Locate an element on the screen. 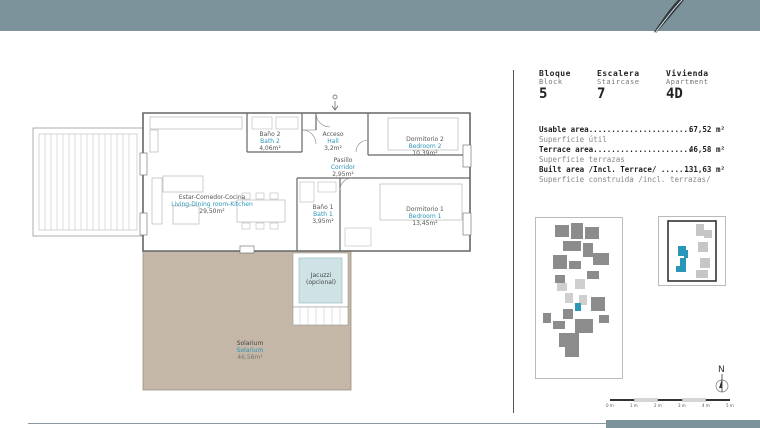 This screenshot has height=428, width=760. room-living-area: 29,50m² is located at coordinates (212, 211).